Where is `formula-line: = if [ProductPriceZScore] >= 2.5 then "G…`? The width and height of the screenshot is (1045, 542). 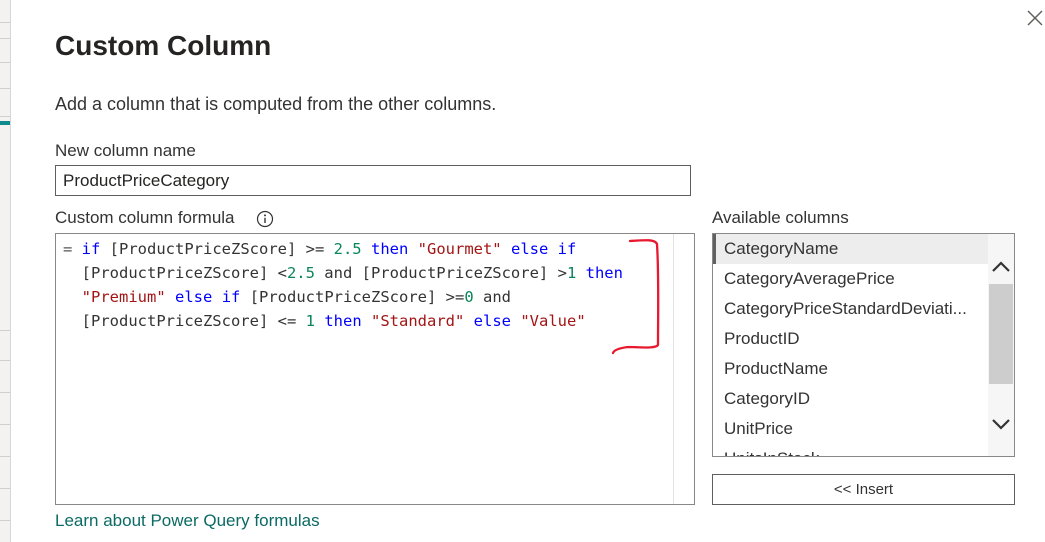 formula-line: = if [ProductPriceZScore] >= 2.5 then "G… is located at coordinates (343, 249).